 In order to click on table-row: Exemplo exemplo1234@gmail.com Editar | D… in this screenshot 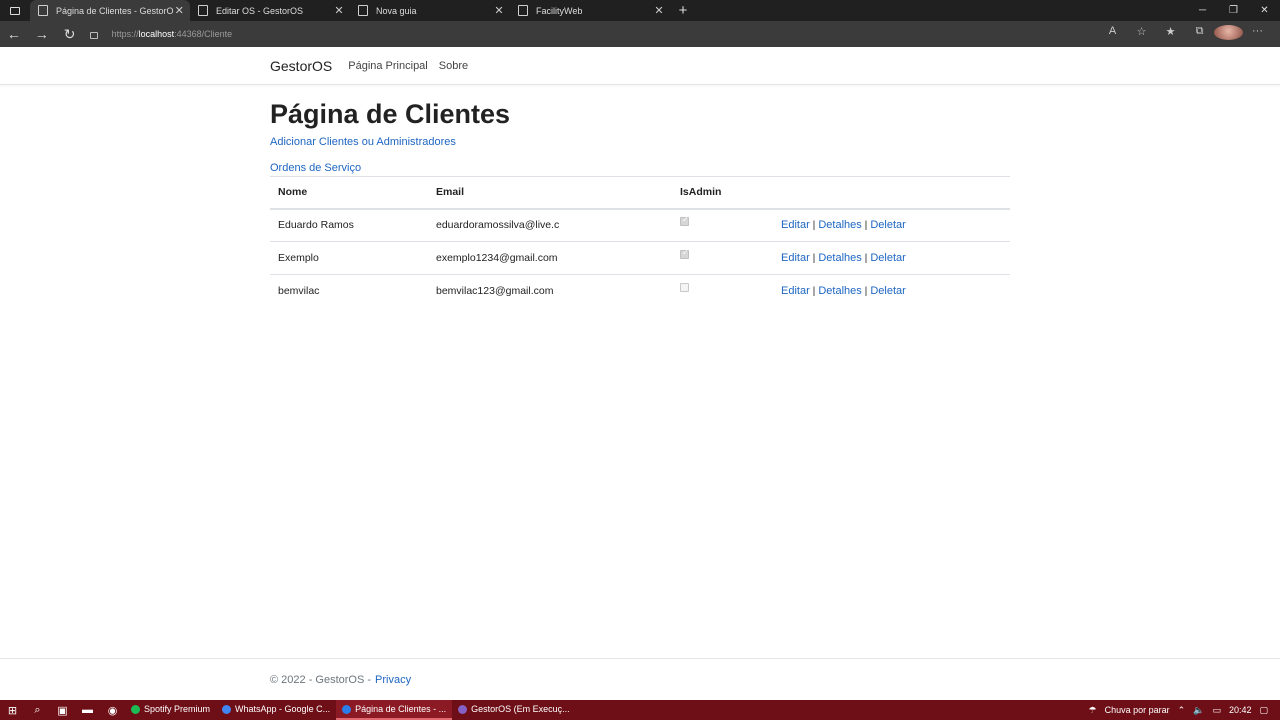, I will do `click(640, 258)`.